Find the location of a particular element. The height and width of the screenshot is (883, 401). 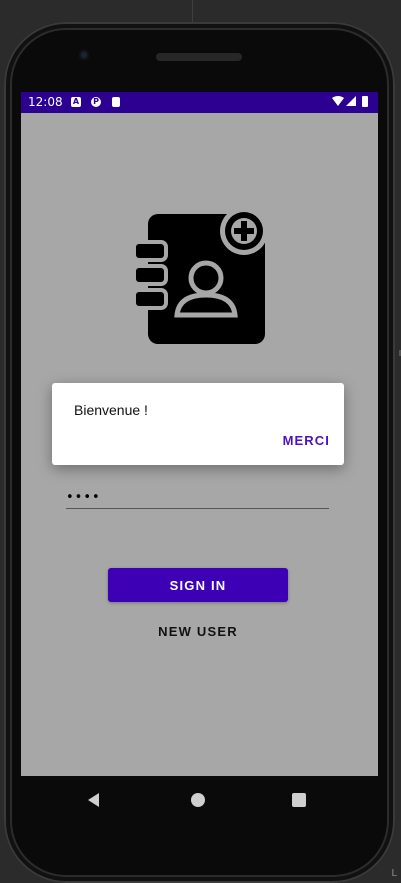

front-camera is located at coordinates (84, 55).